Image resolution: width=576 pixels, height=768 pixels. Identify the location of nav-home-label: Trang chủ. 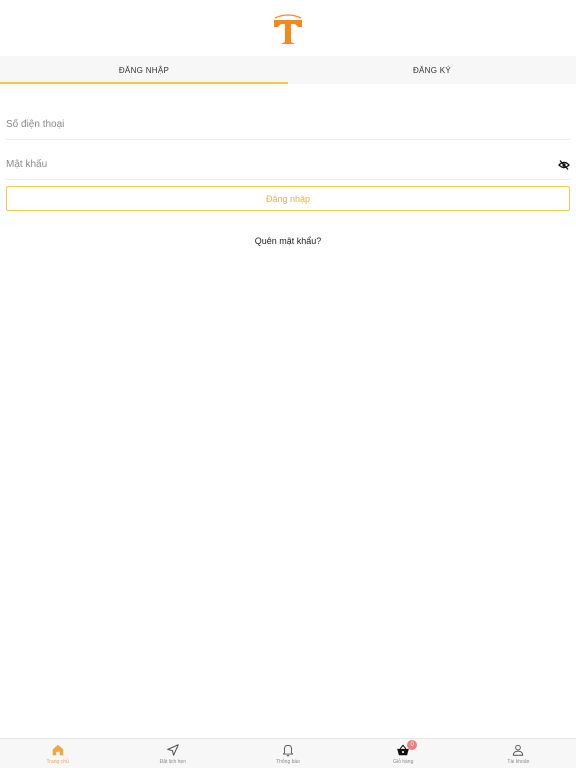
(57, 761).